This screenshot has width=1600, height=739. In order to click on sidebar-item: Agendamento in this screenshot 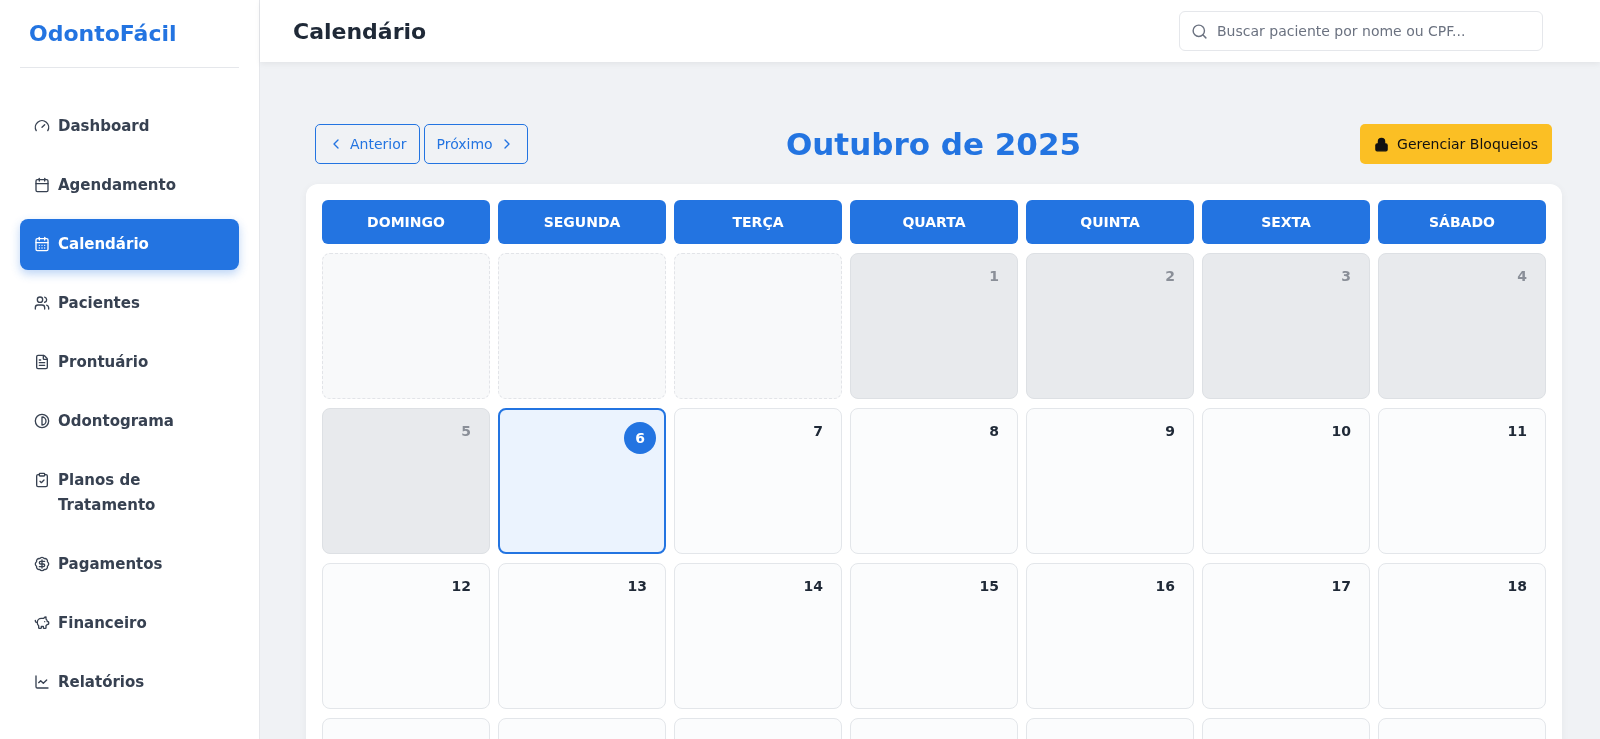, I will do `click(129, 185)`.